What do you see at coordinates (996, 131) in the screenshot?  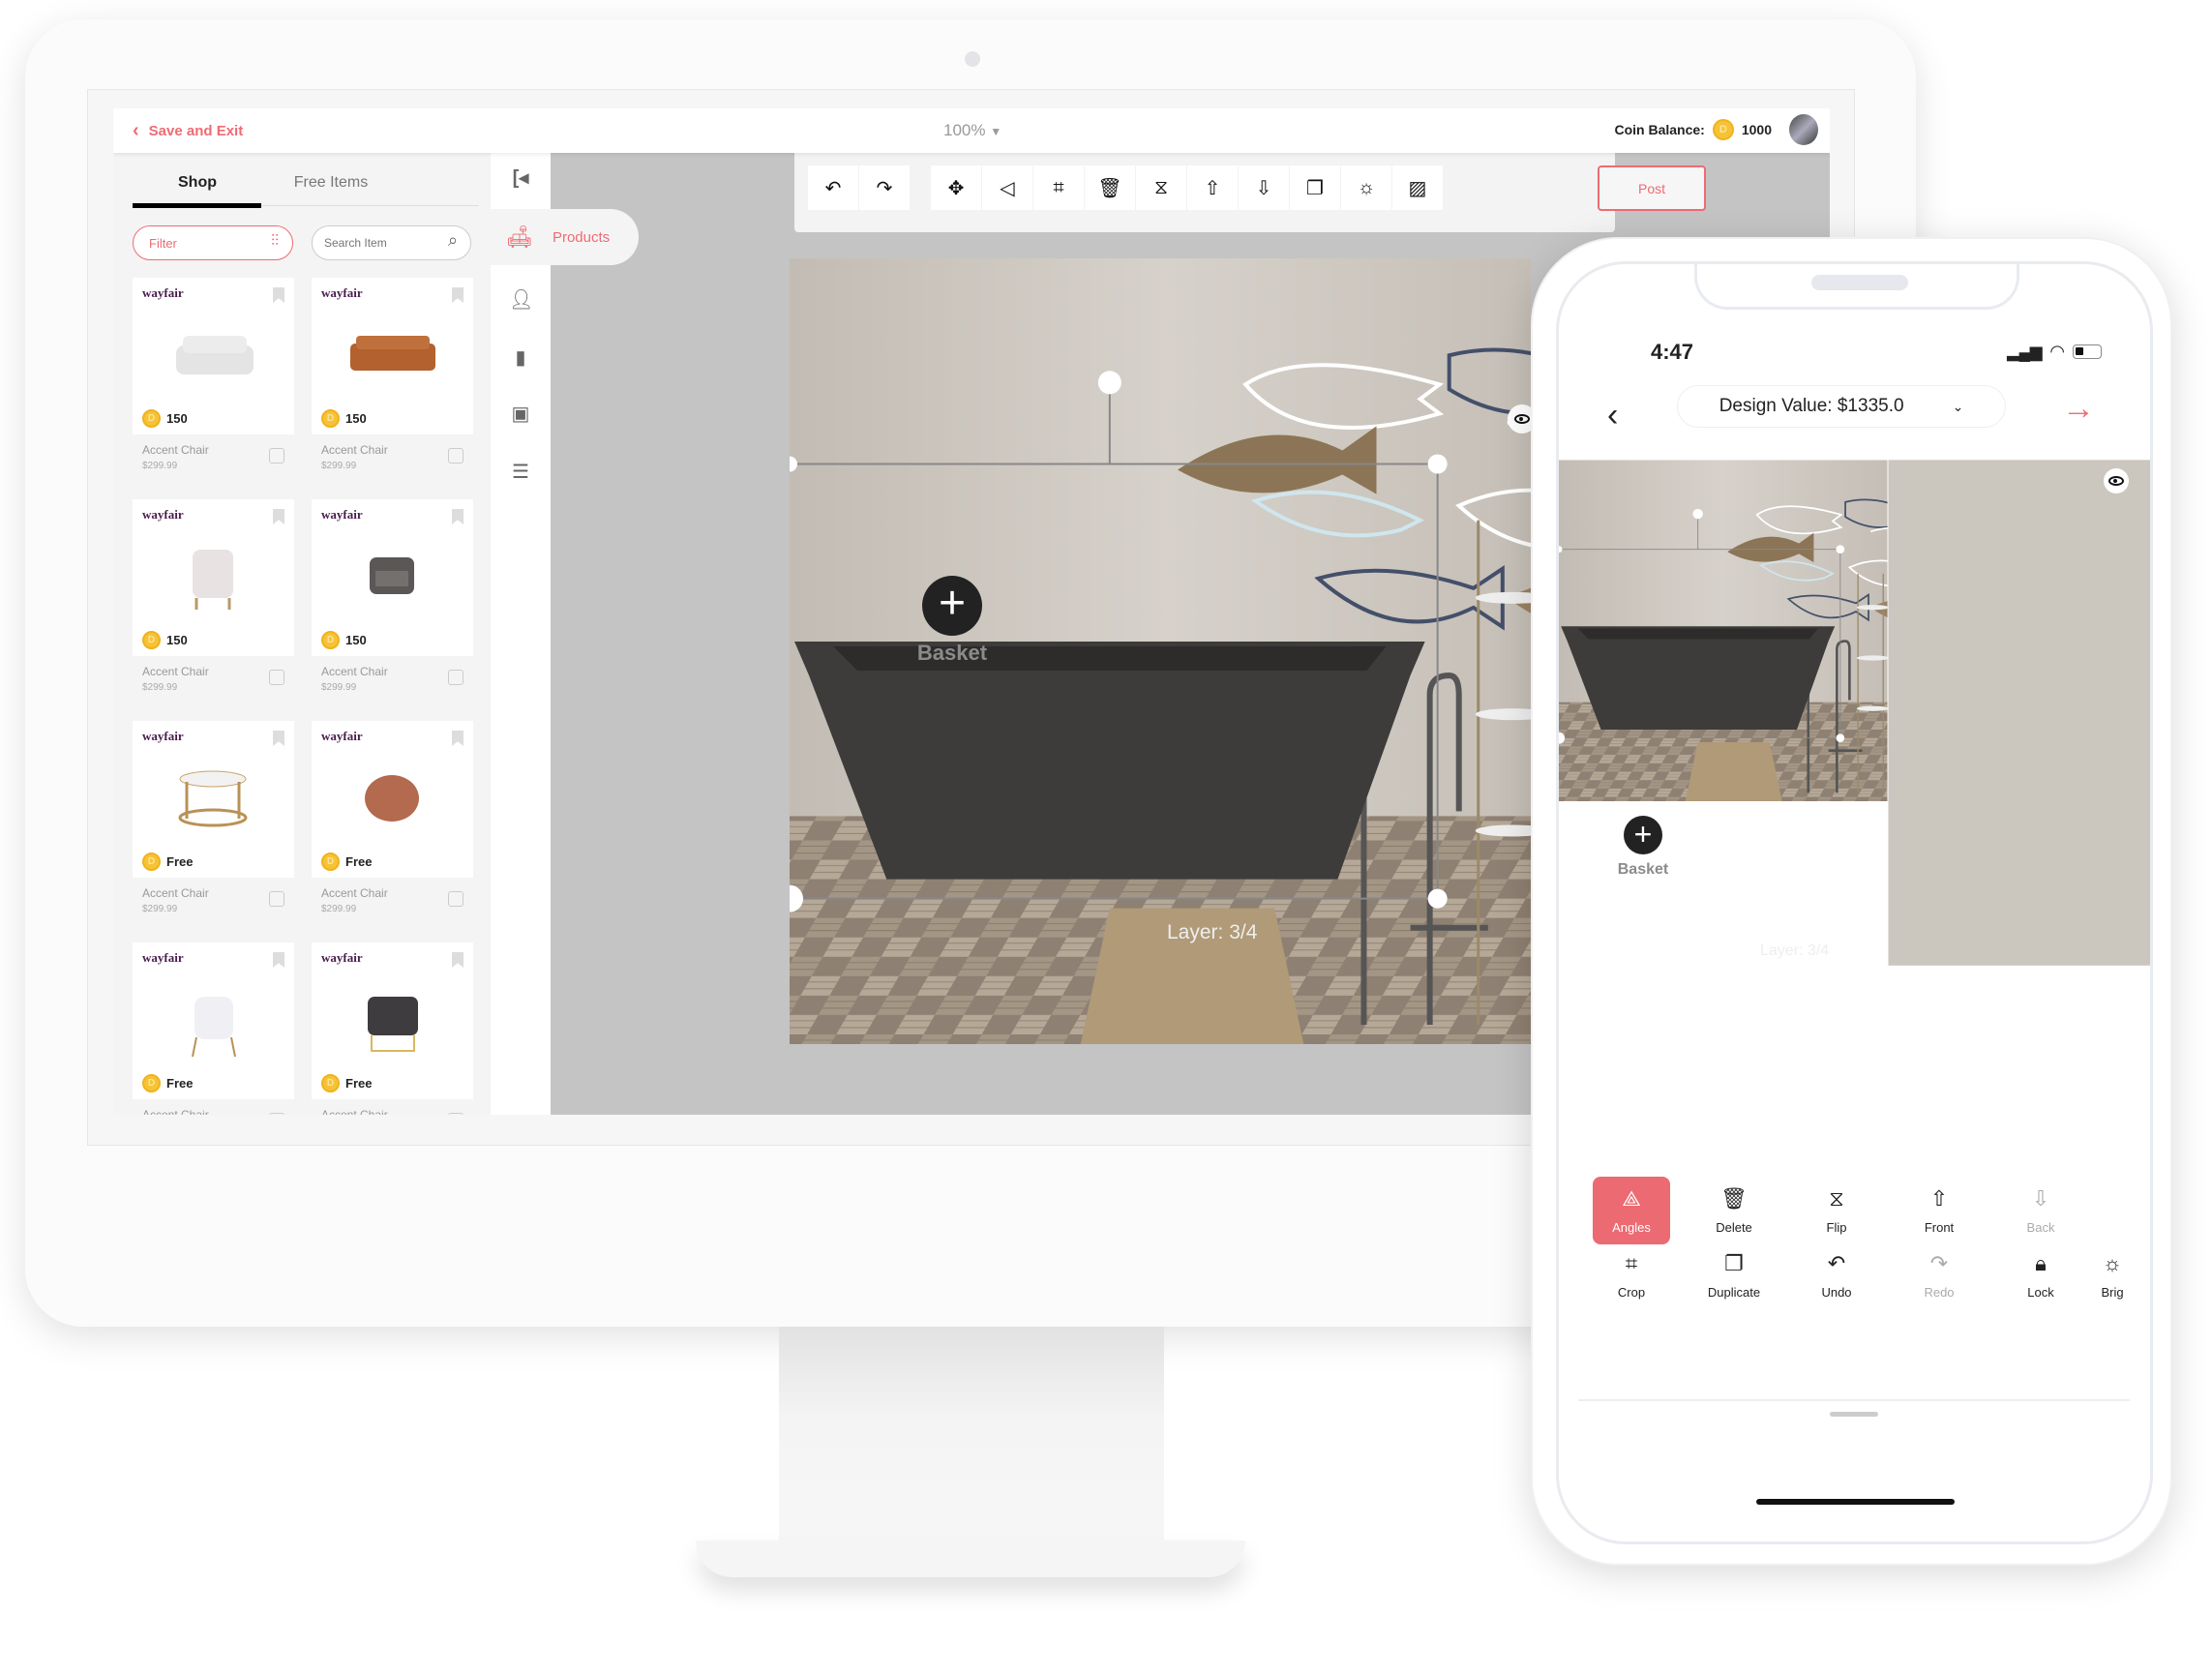 I see `caret-down-icon: ▼` at bounding box center [996, 131].